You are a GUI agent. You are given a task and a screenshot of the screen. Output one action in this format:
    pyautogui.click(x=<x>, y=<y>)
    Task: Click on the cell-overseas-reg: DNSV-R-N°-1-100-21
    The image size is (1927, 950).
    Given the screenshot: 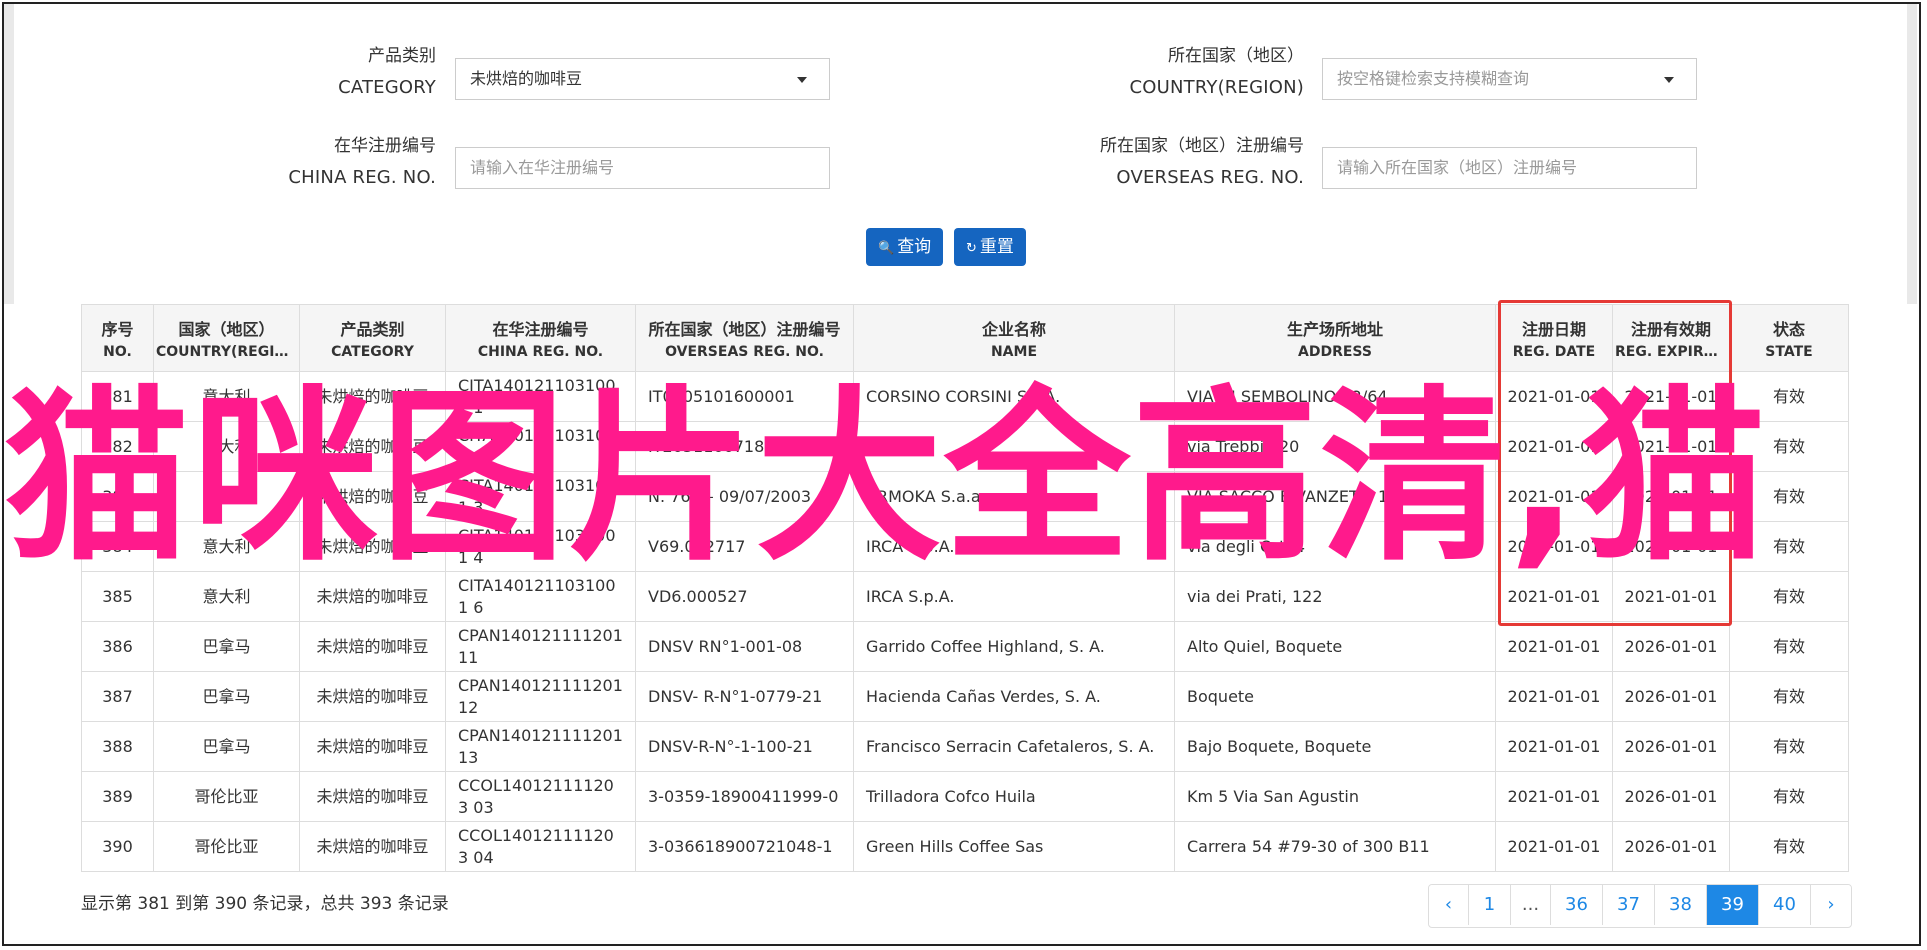 What is the action you would take?
    pyautogui.click(x=744, y=746)
    